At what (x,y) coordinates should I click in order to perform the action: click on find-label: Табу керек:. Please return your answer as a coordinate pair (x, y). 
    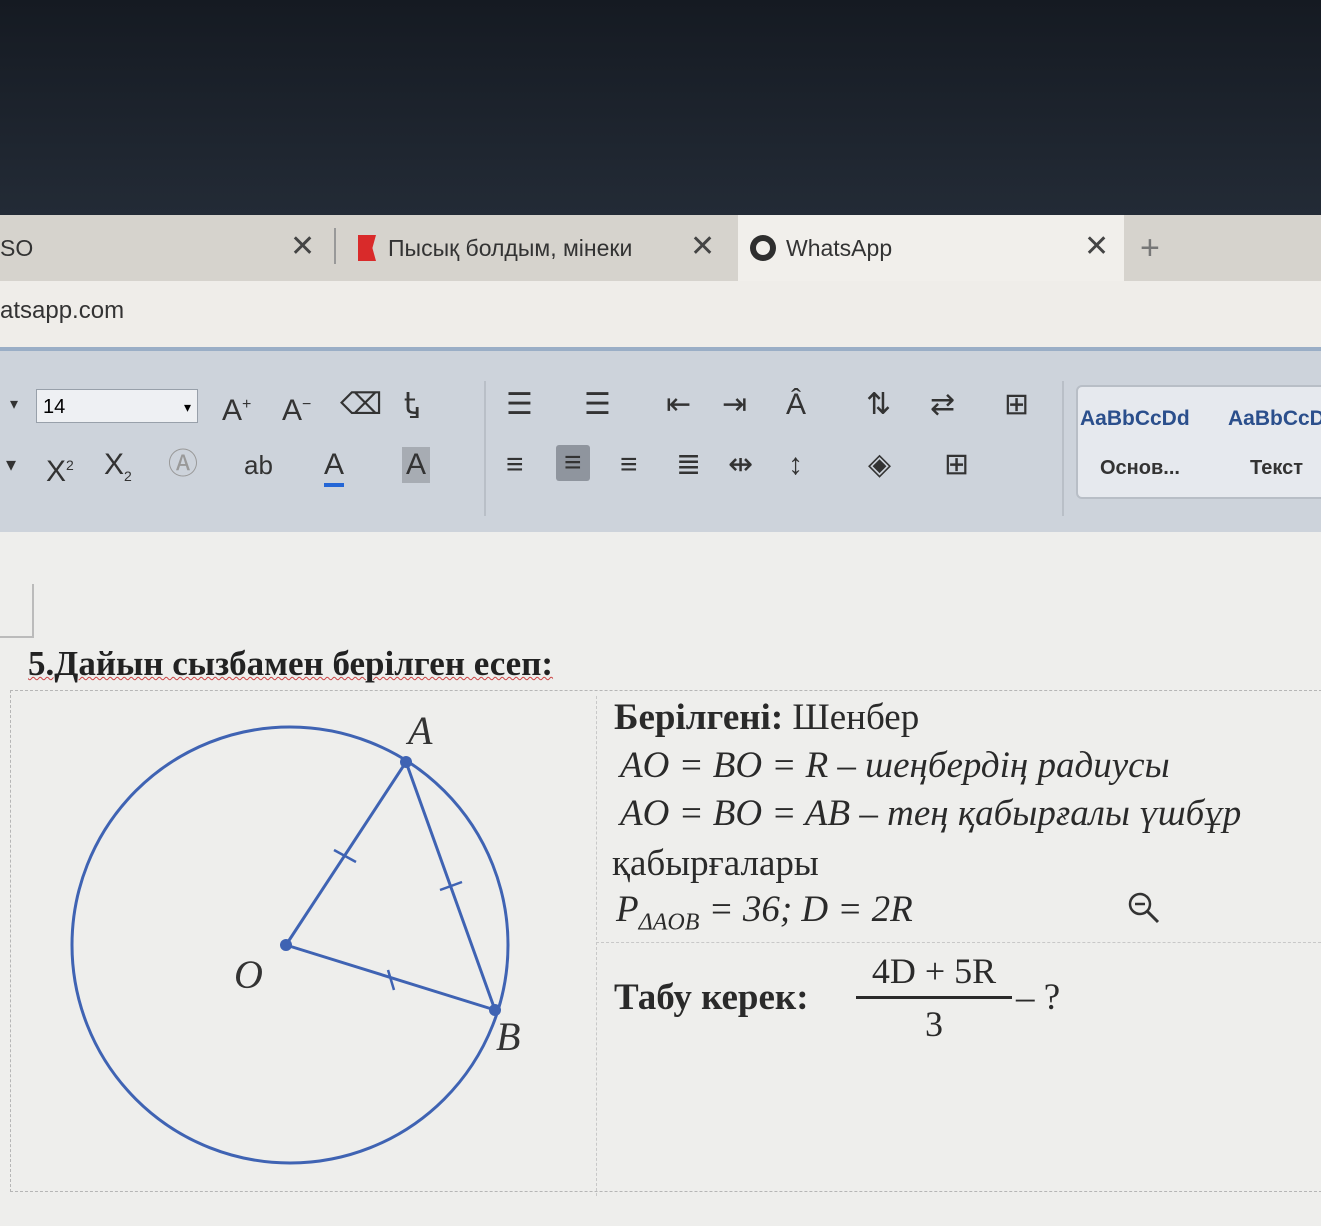
    Looking at the image, I should click on (711, 997).